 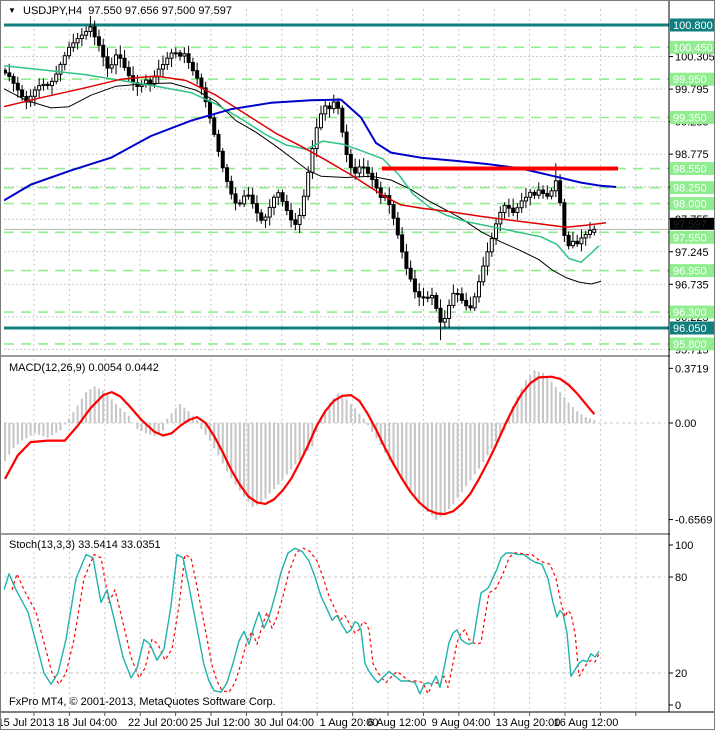 I want to click on price-scale-background, so click(x=692, y=356).